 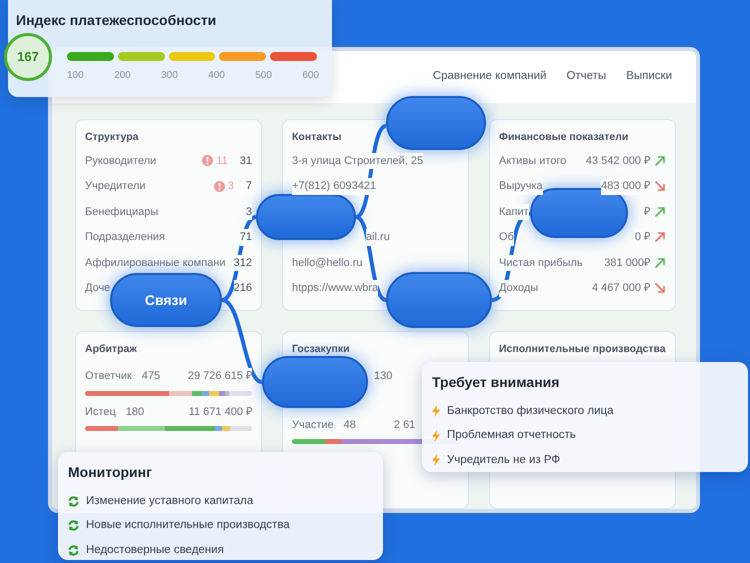 What do you see at coordinates (350, 425) in the screenshot?
I see `row-count: 48` at bounding box center [350, 425].